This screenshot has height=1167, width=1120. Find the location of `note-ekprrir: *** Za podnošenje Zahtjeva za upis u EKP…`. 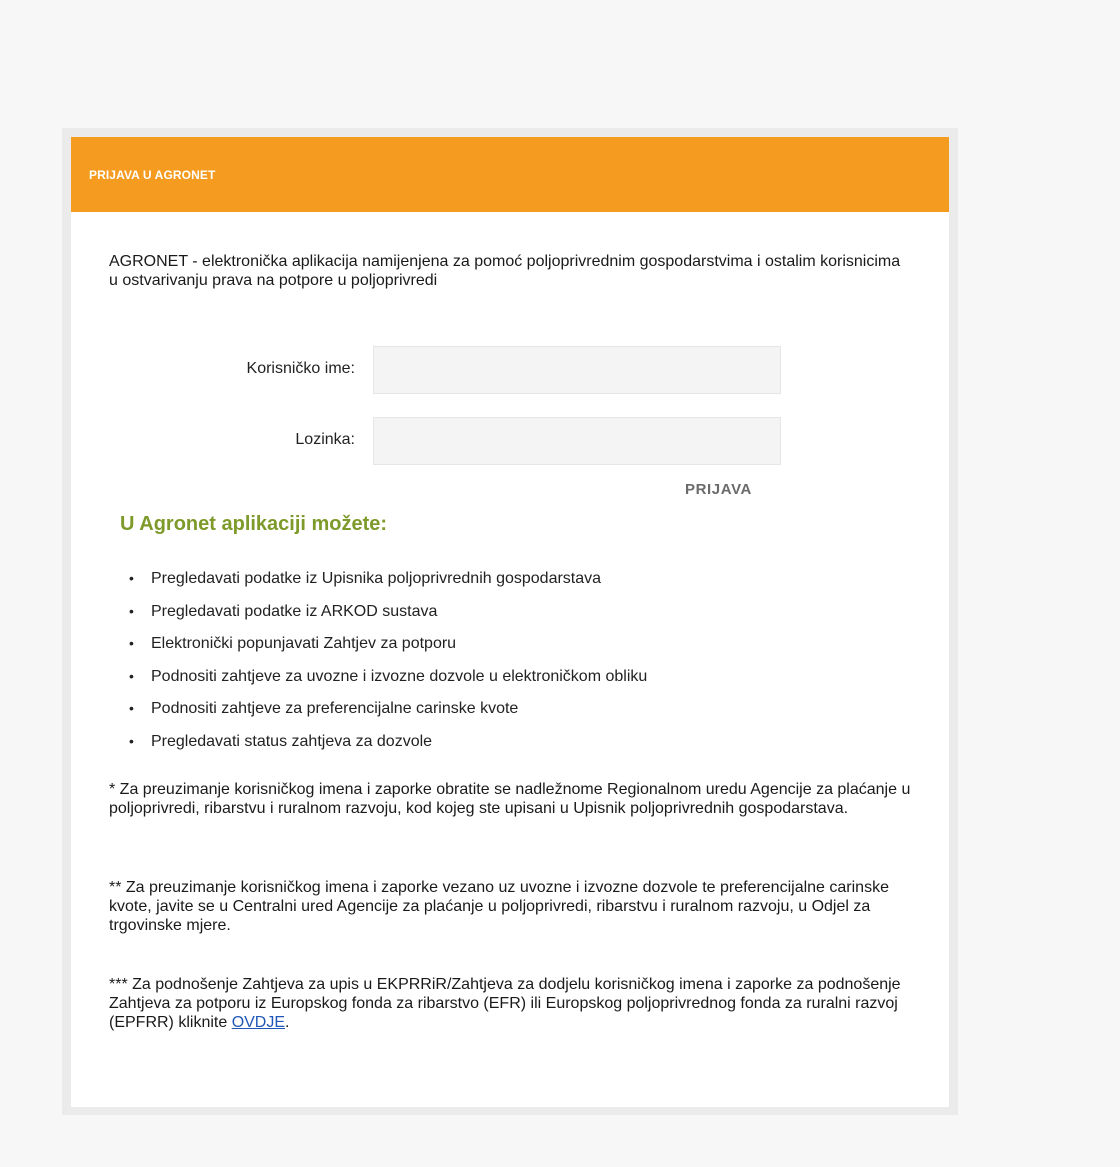

note-ekprrir: *** Za podnošenje Zahtjeva za upis u EKP… is located at coordinates (514, 1003).